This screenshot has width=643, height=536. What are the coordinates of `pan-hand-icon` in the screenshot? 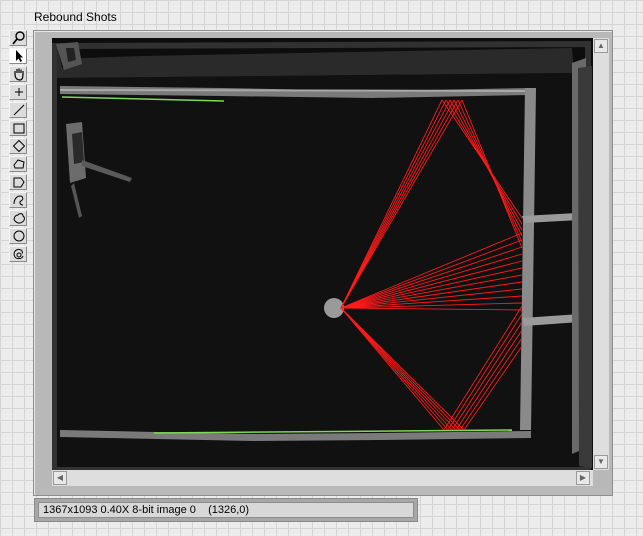 It's located at (19, 74).